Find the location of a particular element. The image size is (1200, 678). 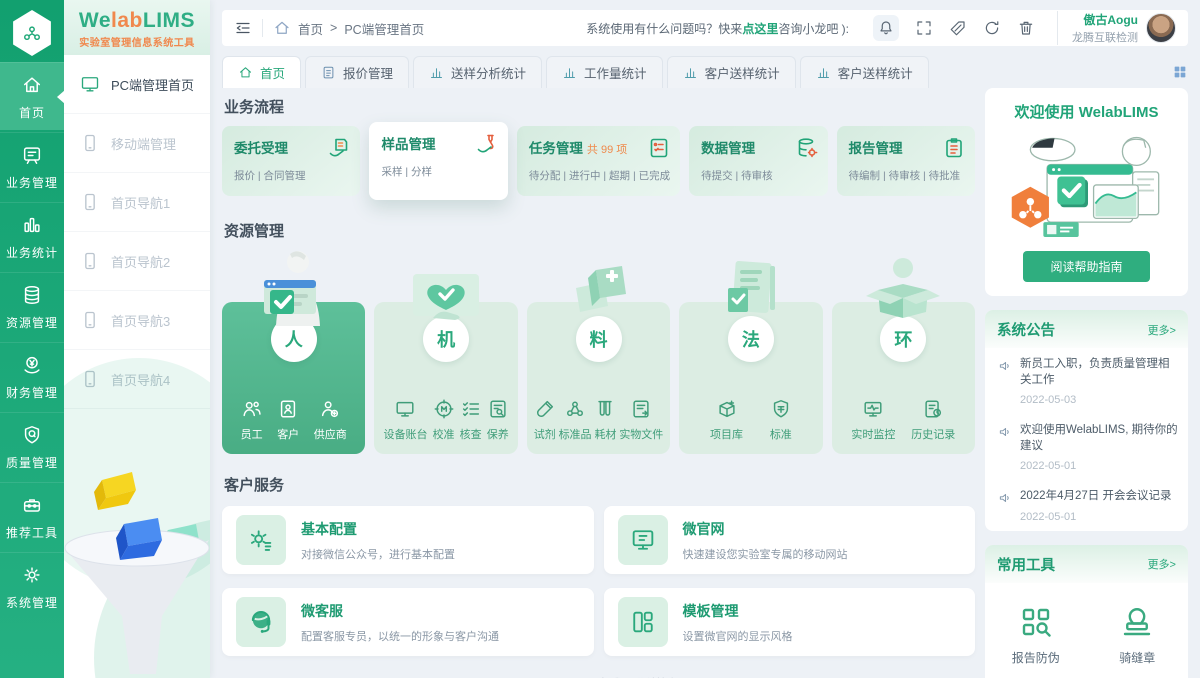

breadcrumb: 首页 > PC端管理首页 is located at coordinates (348, 28).